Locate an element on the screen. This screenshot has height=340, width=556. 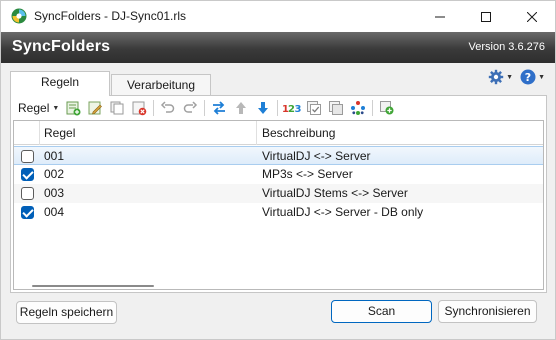
header-banner: SyncFolders Version 3.6.276 is located at coordinates (278, 47).